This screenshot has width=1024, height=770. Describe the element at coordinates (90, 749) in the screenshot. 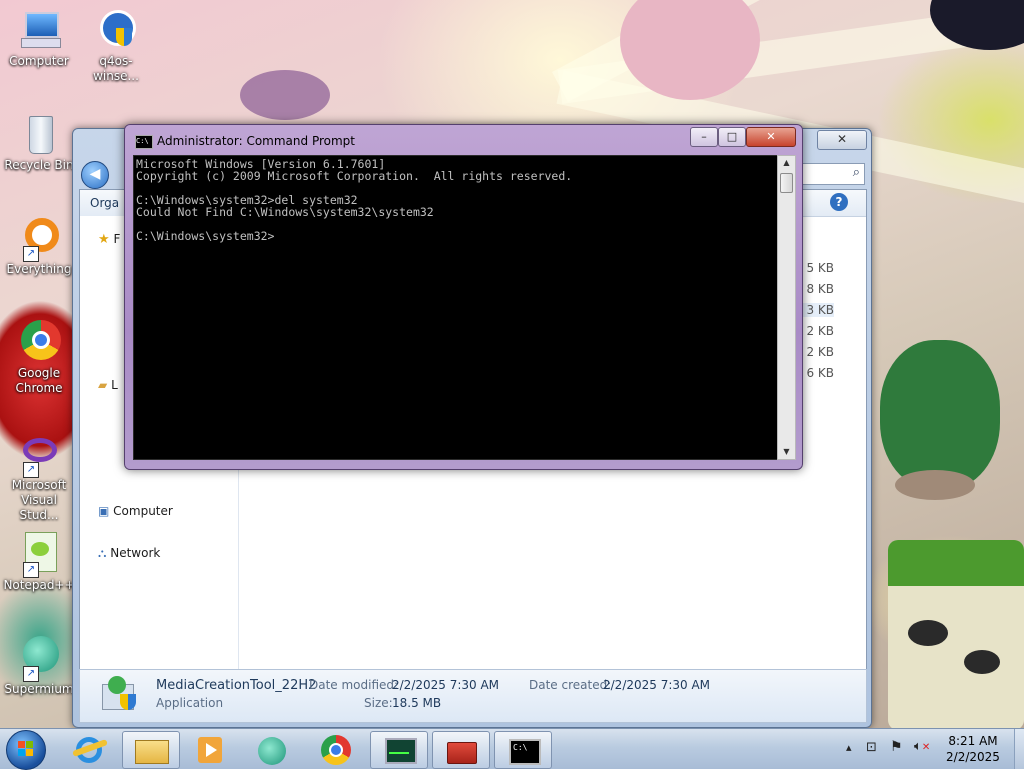

I see `internet-explorer-icon` at that location.